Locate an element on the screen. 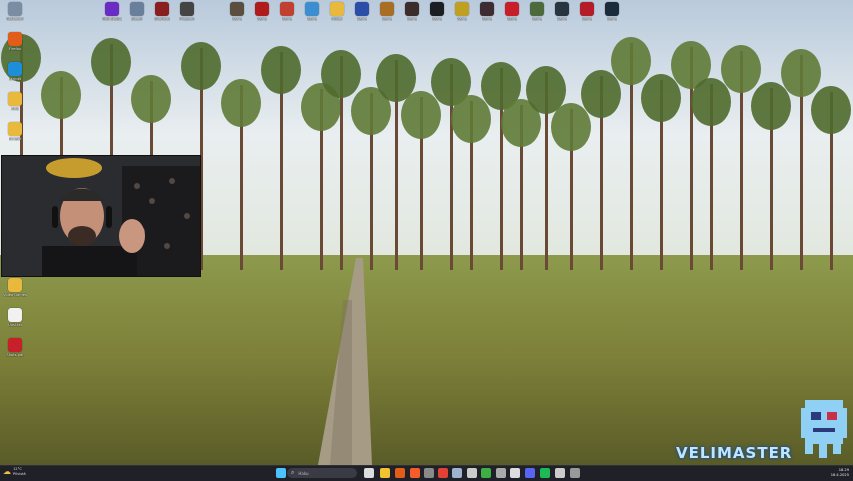 This screenshot has height=481, width=853. recycle-bin-icon is located at coordinates (15, 9).